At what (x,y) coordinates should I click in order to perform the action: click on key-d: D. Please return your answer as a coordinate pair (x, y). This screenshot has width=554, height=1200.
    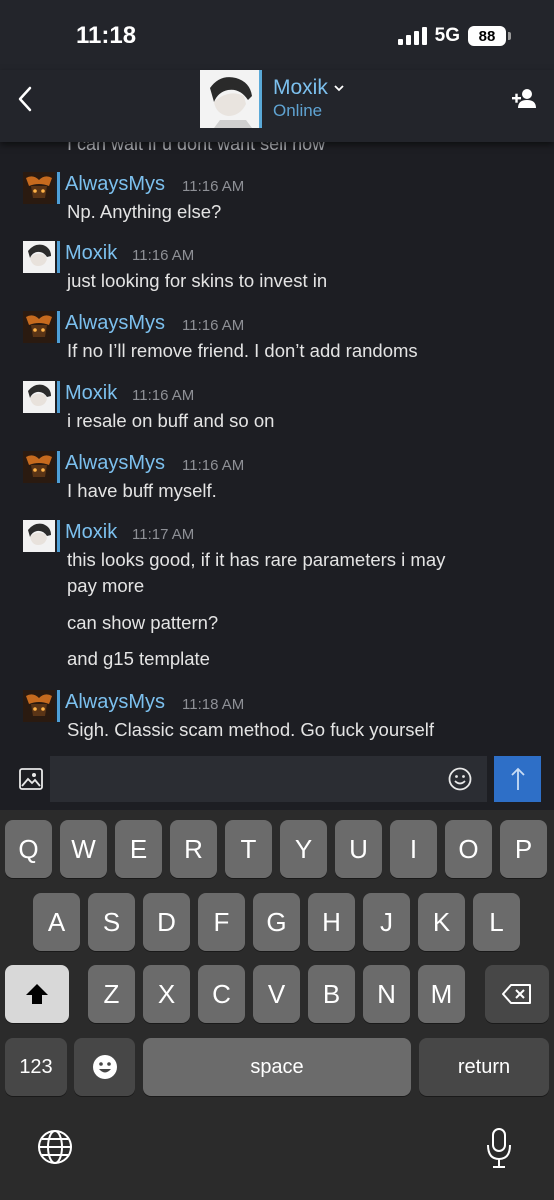
    Looking at the image, I should click on (166, 922).